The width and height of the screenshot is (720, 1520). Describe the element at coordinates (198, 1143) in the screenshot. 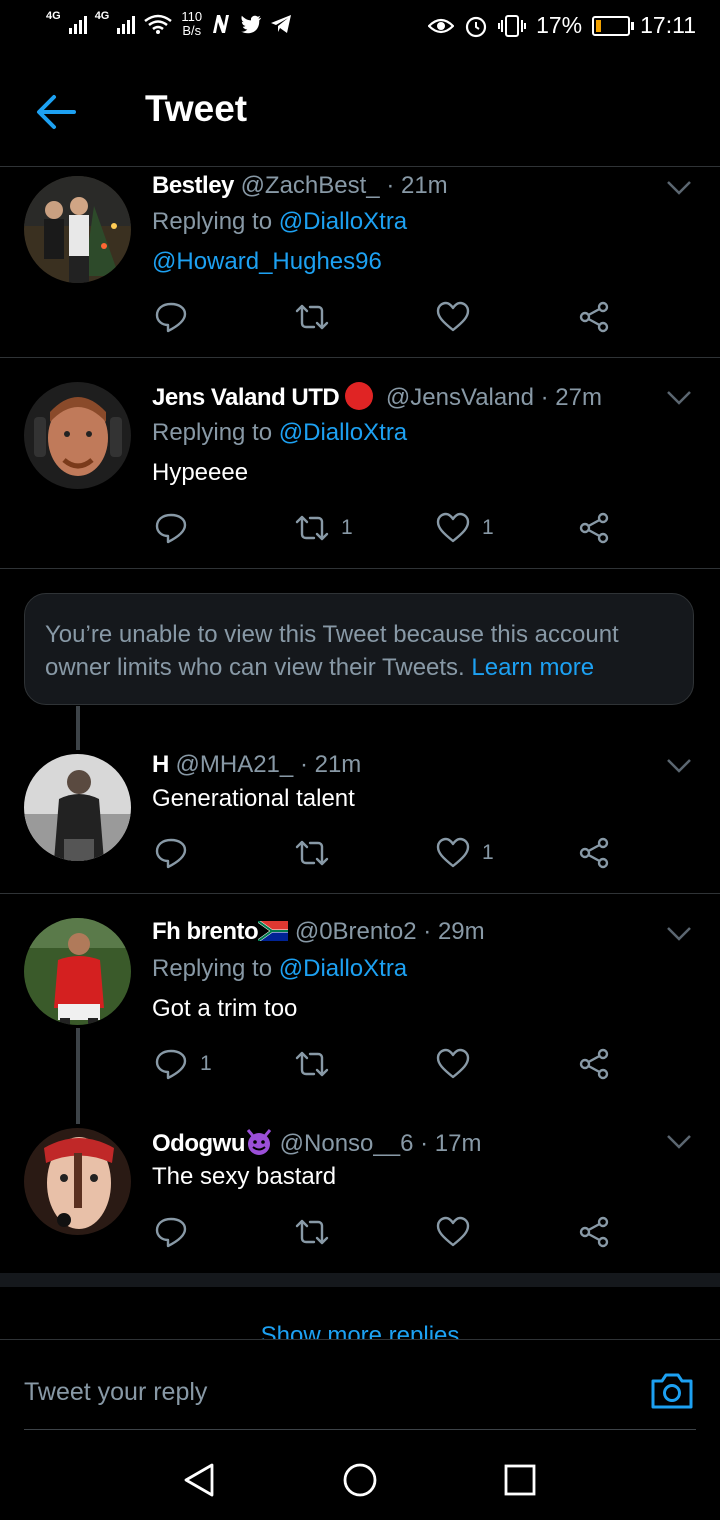

I see `display-name: Odogwu` at that location.